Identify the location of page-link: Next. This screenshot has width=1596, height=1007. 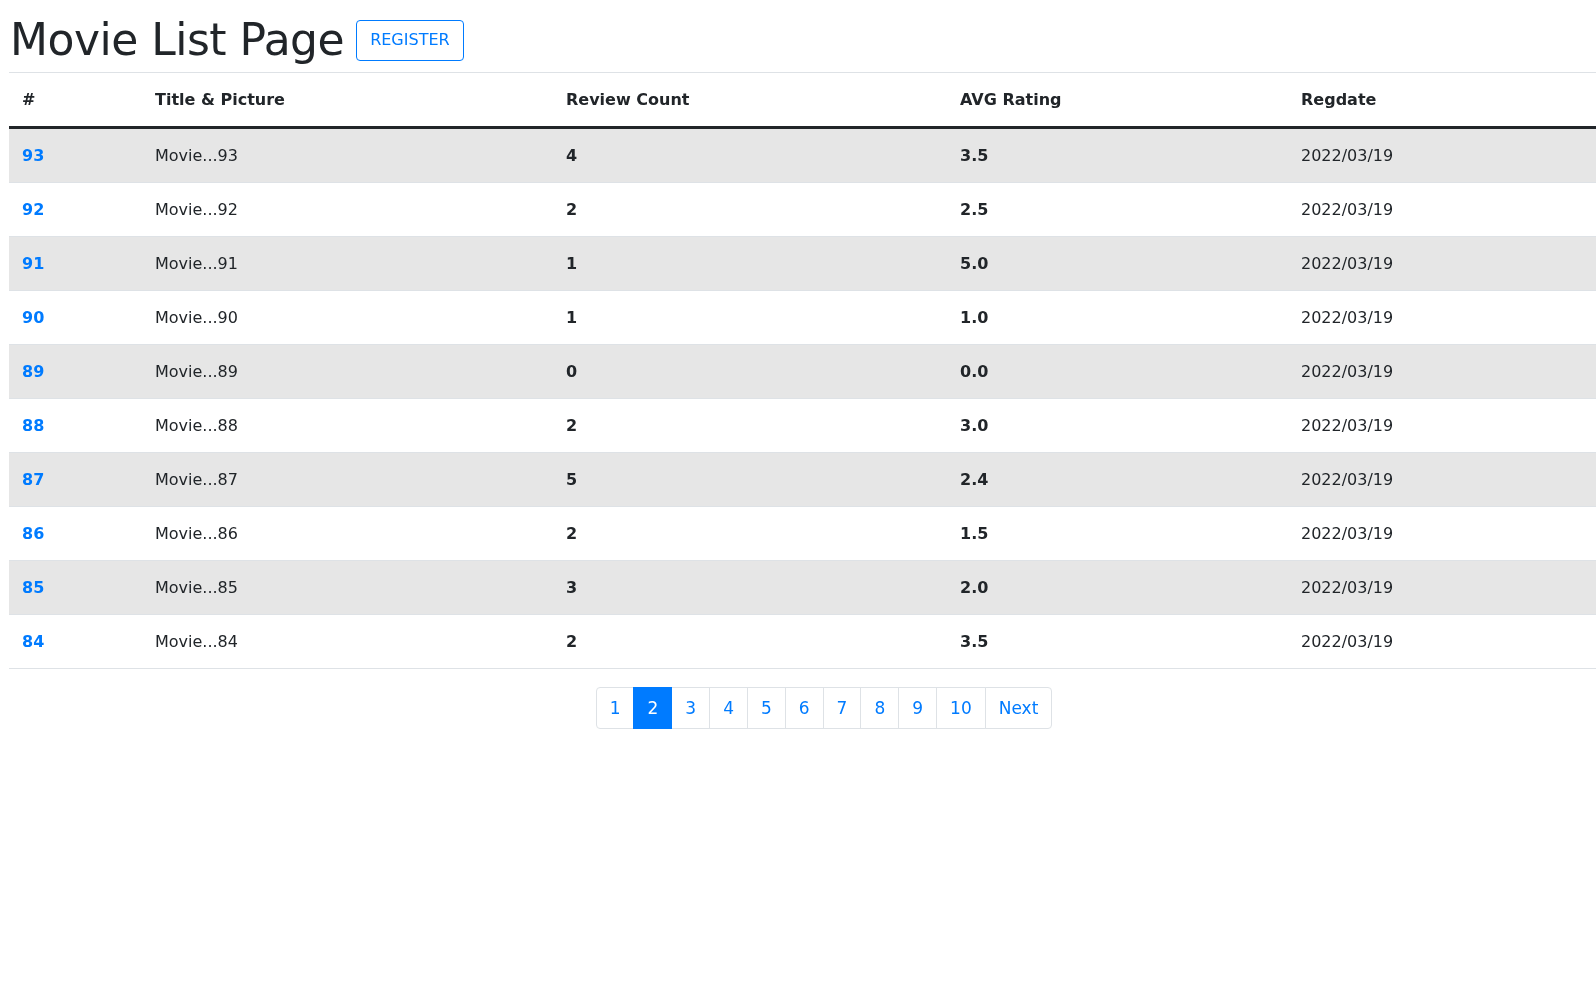
(1018, 708).